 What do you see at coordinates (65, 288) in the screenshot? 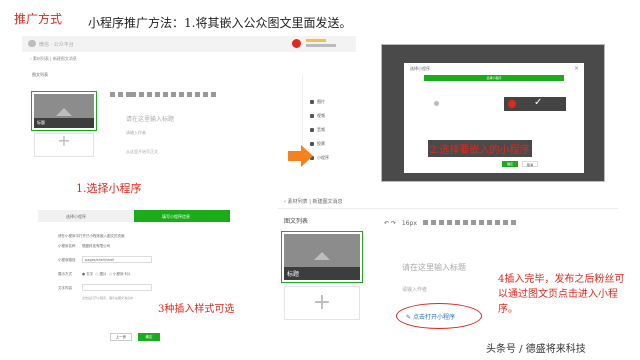
I see `label-text: 文字内容` at bounding box center [65, 288].